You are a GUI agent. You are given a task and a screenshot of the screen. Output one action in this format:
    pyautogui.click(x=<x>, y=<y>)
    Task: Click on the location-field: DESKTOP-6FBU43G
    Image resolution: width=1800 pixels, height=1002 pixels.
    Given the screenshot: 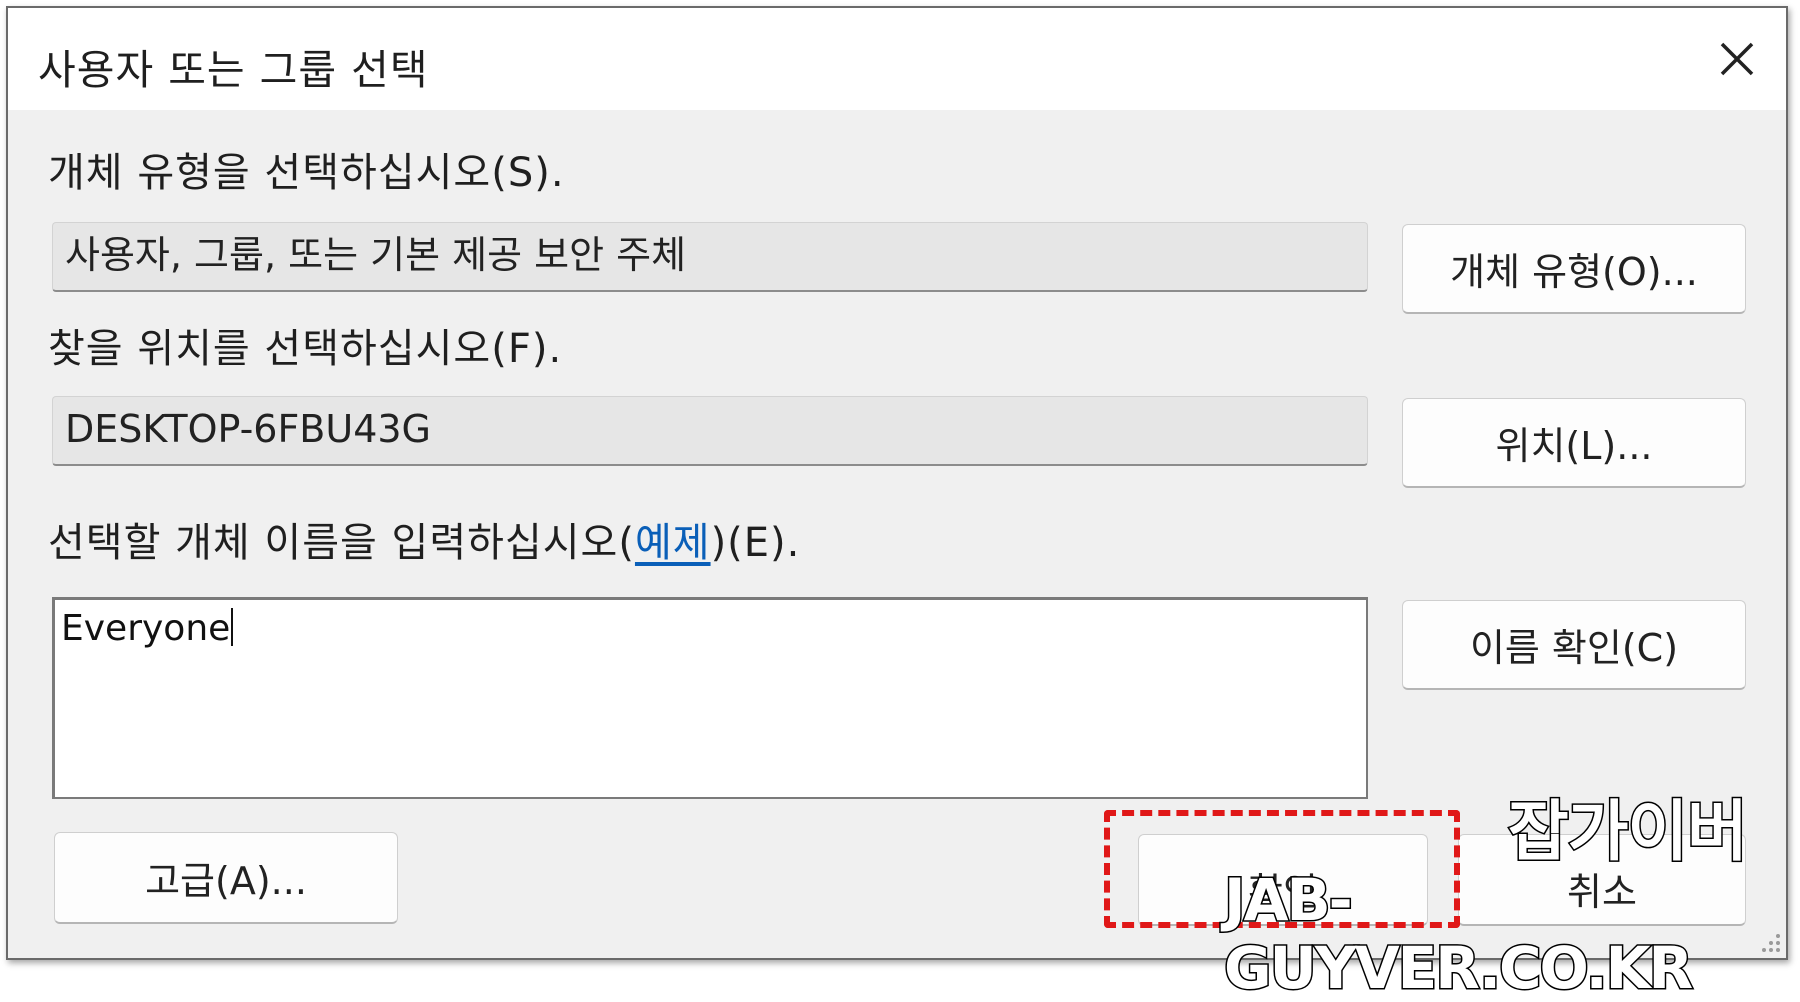 What is the action you would take?
    pyautogui.click(x=710, y=431)
    